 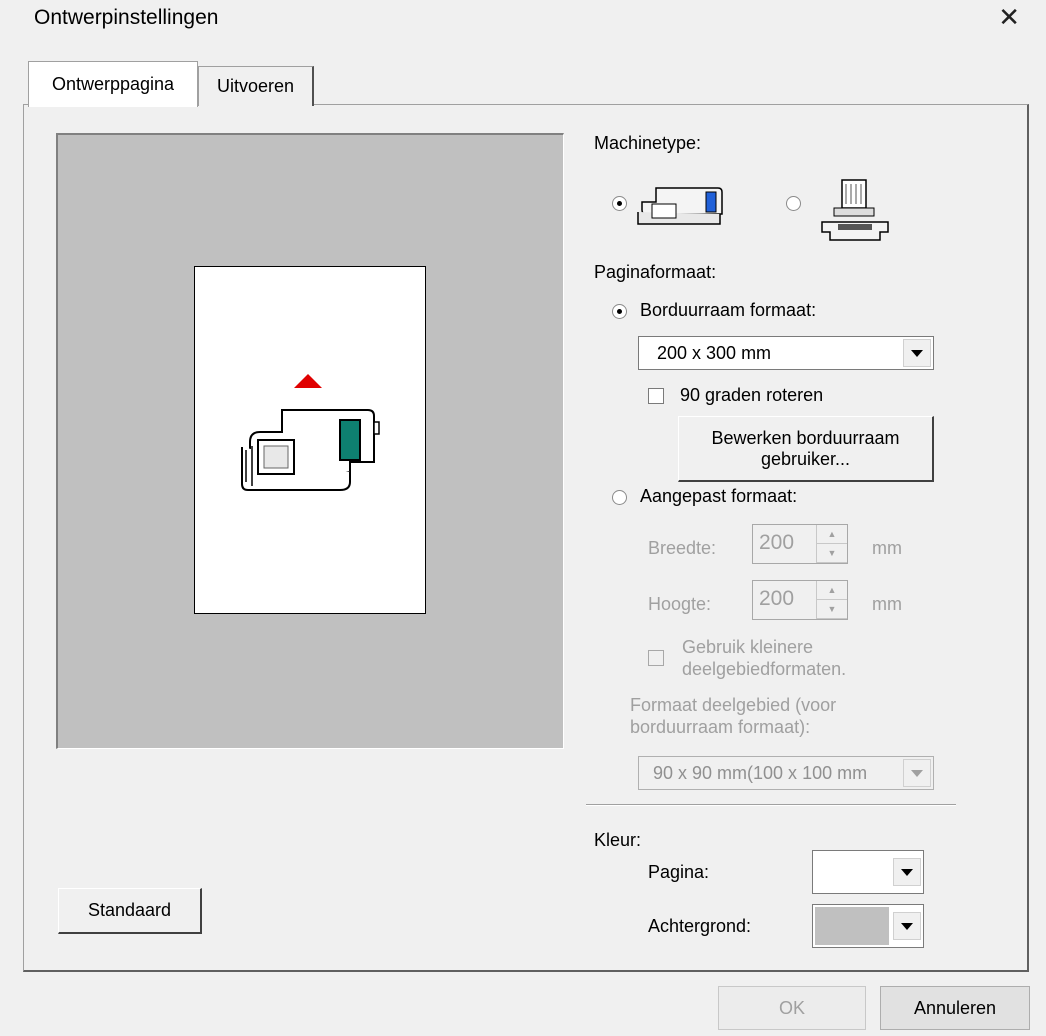 What do you see at coordinates (618, 840) in the screenshot?
I see `color-label: Kleur:` at bounding box center [618, 840].